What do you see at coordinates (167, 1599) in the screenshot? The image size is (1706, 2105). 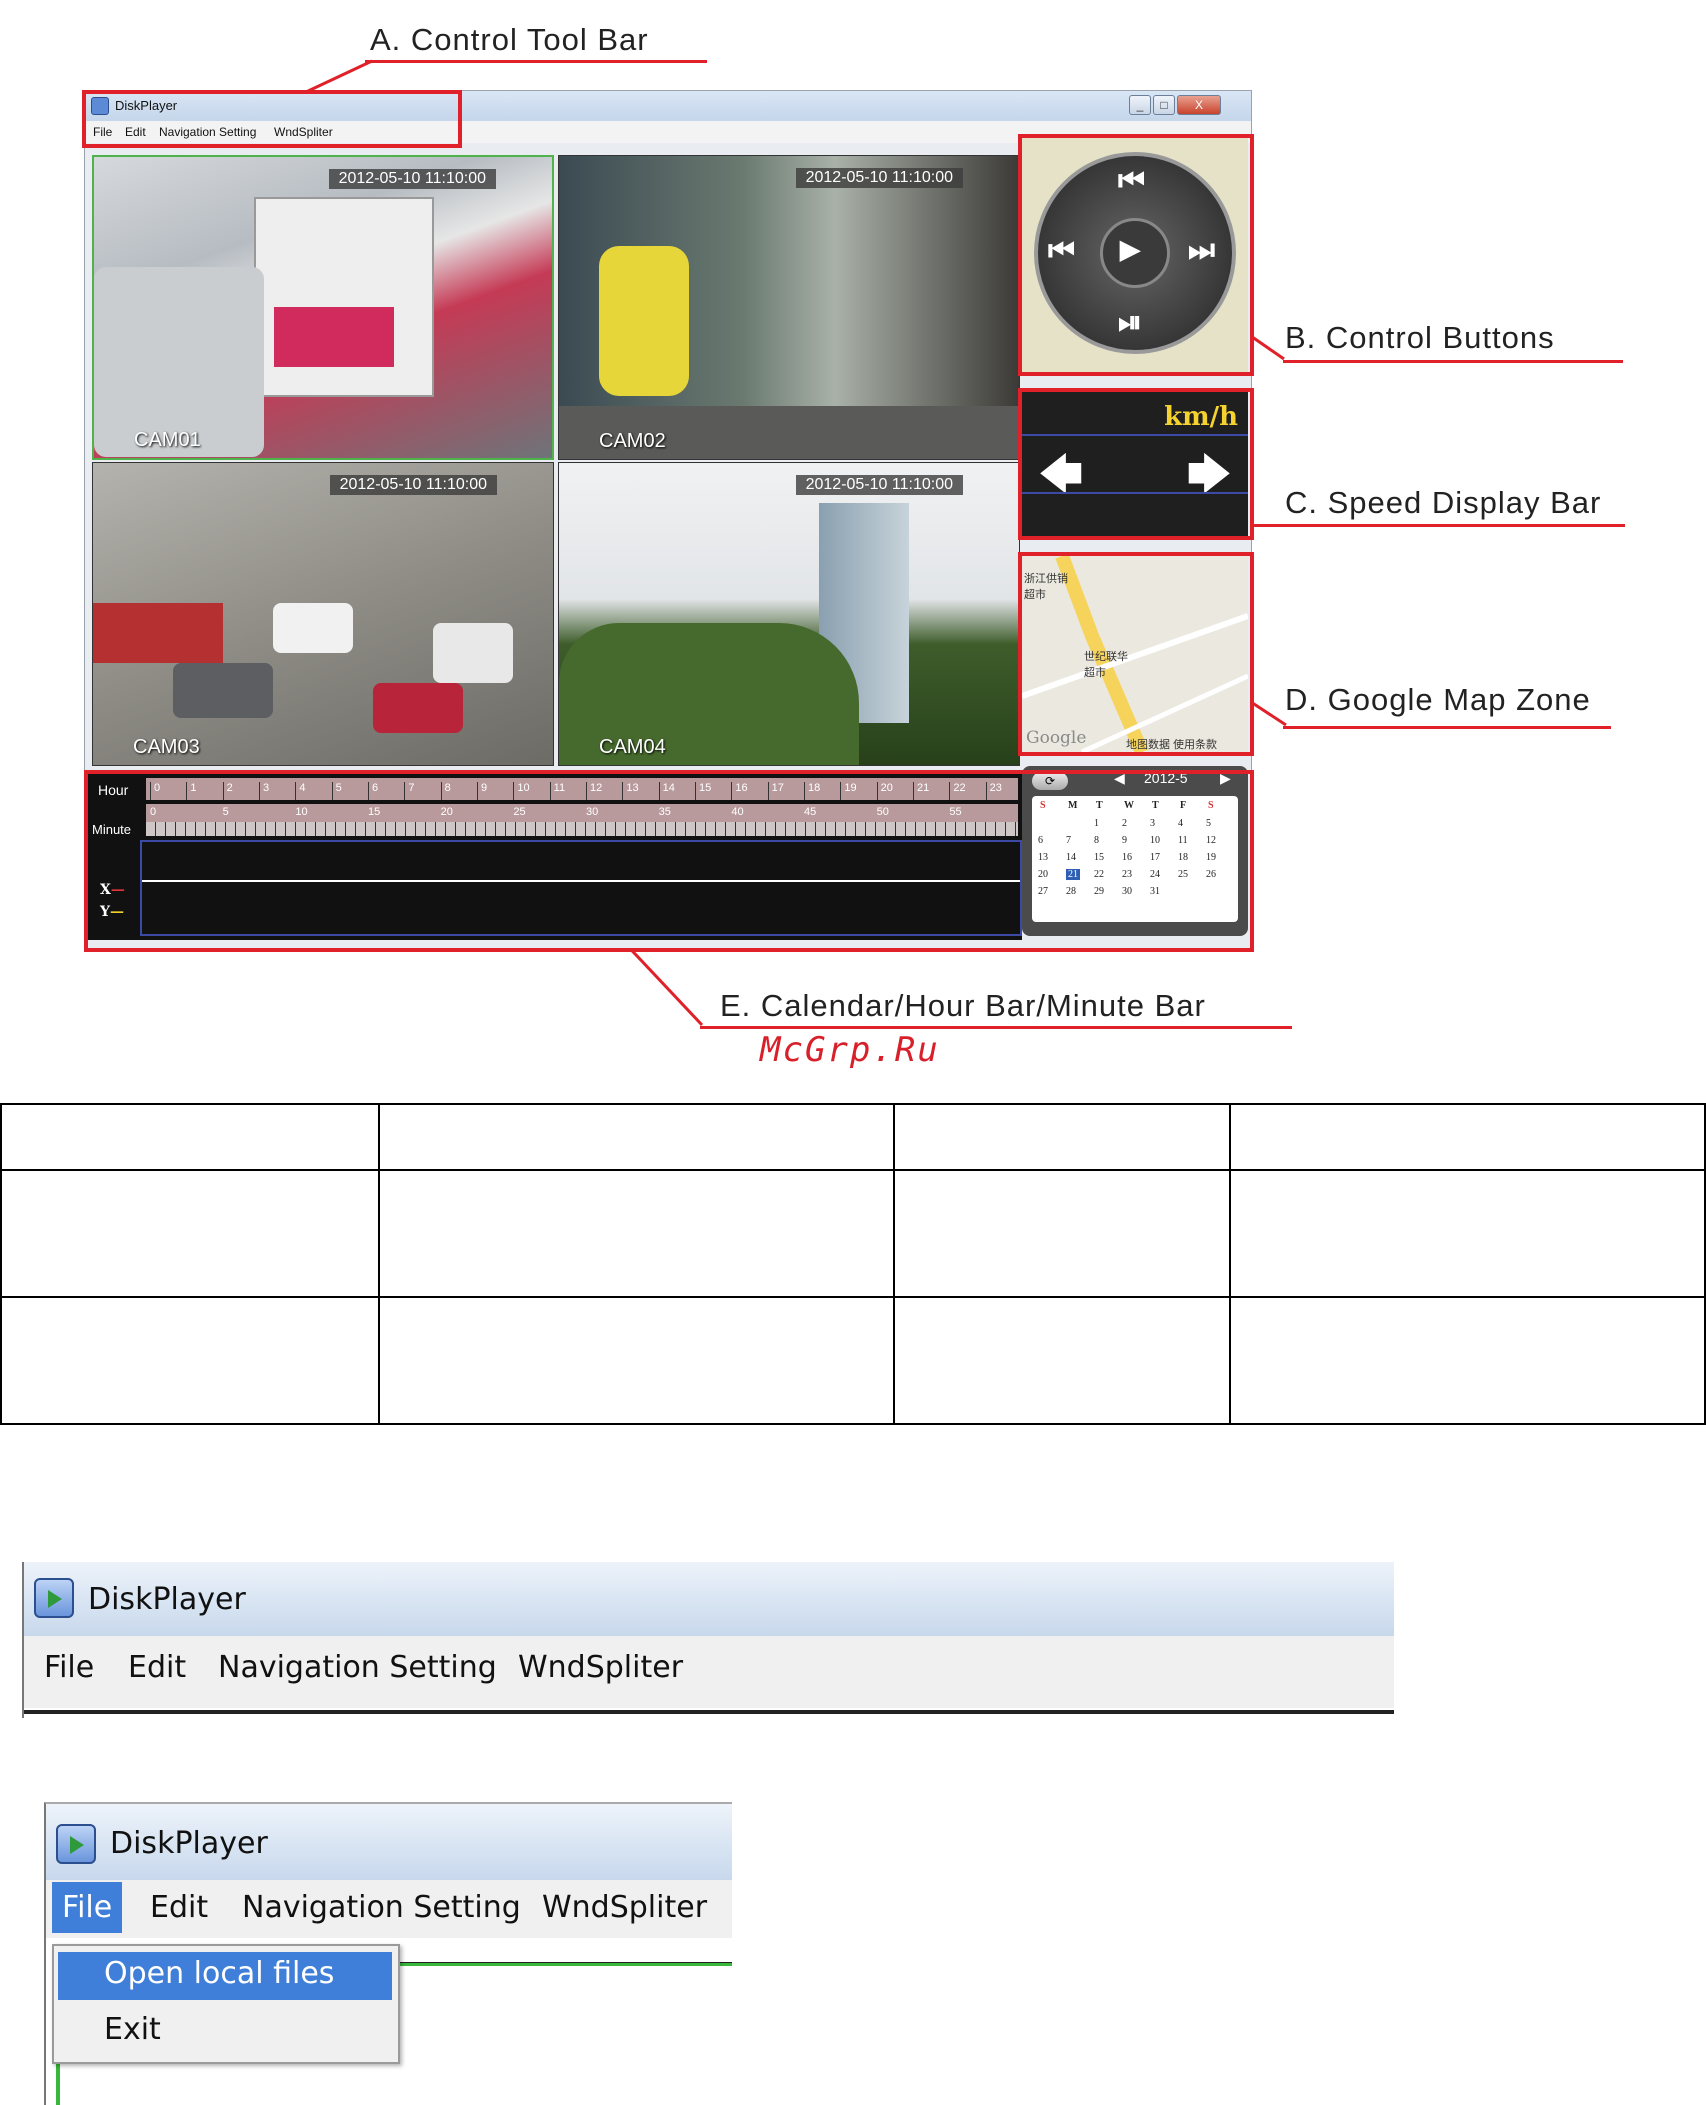 I see `zoom1-title: DiskPlayer` at bounding box center [167, 1599].